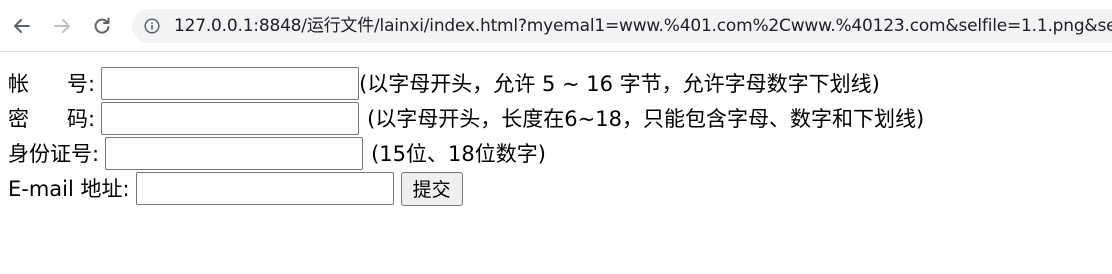  What do you see at coordinates (646, 118) in the screenshot?
I see `password-hint: (以字母开头，长度在6~18，只能包含字母、数字和下划线)` at bounding box center [646, 118].